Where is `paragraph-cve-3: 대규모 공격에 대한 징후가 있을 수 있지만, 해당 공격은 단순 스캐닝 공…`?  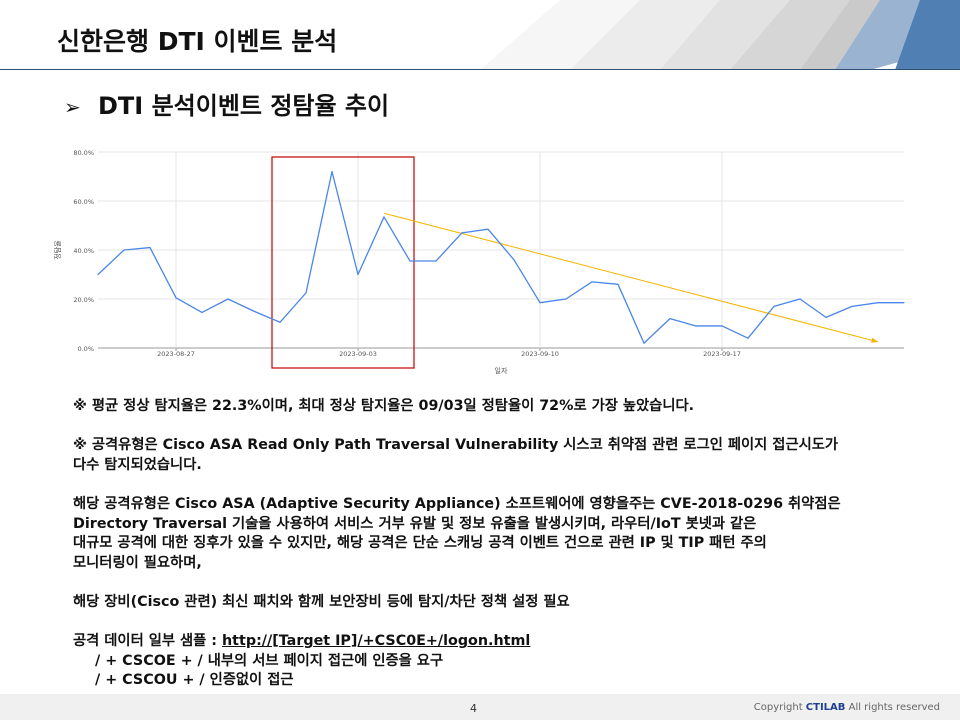
paragraph-cve-3: 대규모 공격에 대한 징후가 있을 수 있지만, 해당 공격은 단순 스캐닝 공… is located at coordinates (420, 543).